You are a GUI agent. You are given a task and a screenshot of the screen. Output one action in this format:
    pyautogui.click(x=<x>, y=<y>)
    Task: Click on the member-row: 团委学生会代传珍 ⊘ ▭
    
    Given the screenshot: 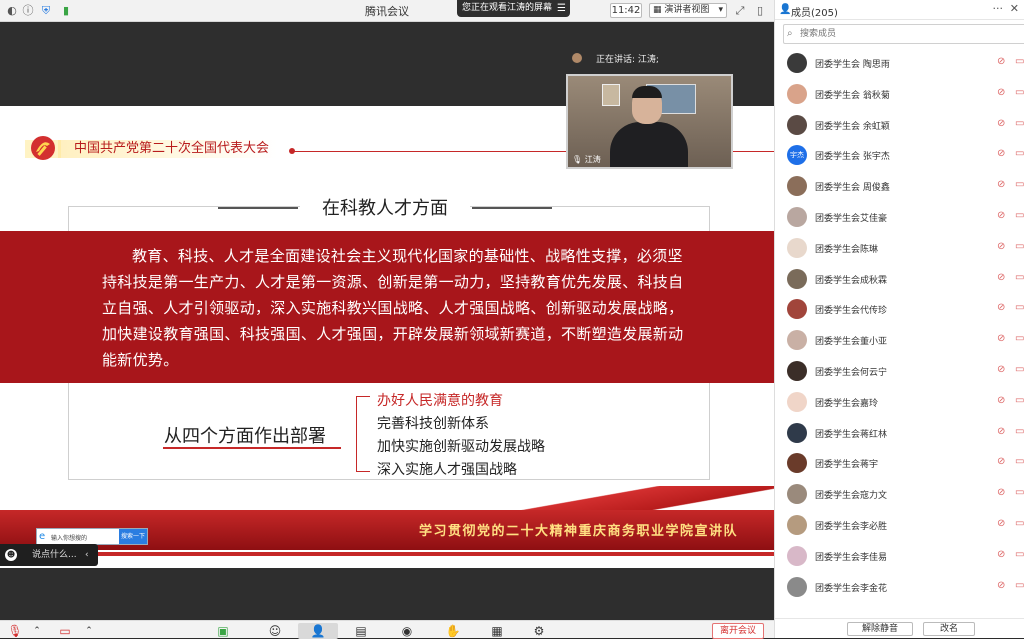 What is the action you would take?
    pyautogui.click(x=899, y=309)
    